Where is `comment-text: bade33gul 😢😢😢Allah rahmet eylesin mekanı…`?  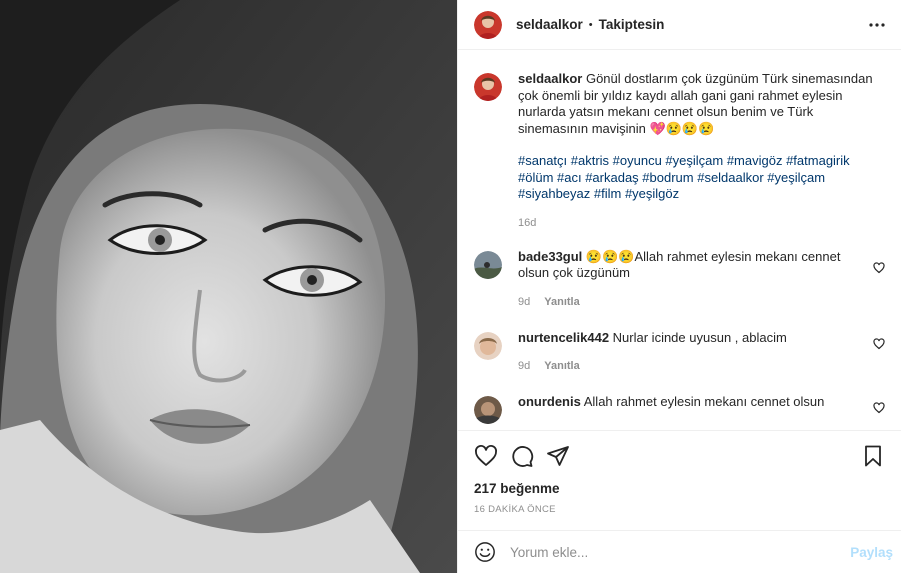
comment-text: bade33gul 😢😢😢Allah rahmet eylesin mekanı… is located at coordinates (690, 265).